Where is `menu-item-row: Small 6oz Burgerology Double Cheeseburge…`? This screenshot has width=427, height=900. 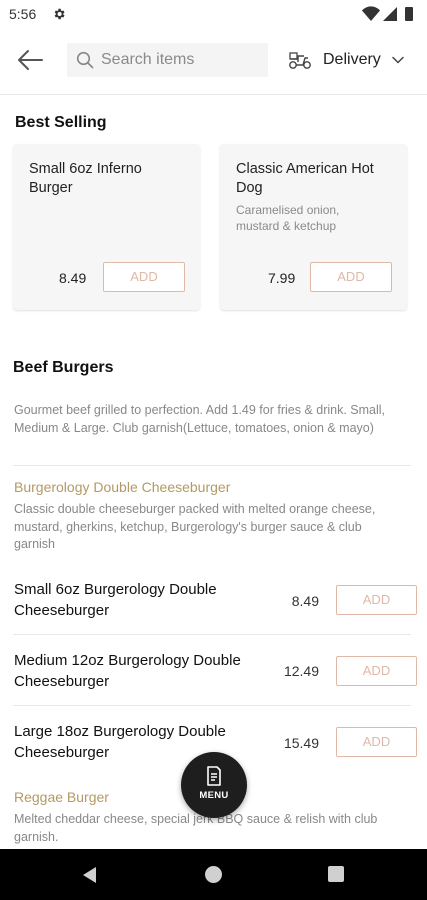
menu-item-row: Small 6oz Burgerology Double Cheeseburge… is located at coordinates (213, 600).